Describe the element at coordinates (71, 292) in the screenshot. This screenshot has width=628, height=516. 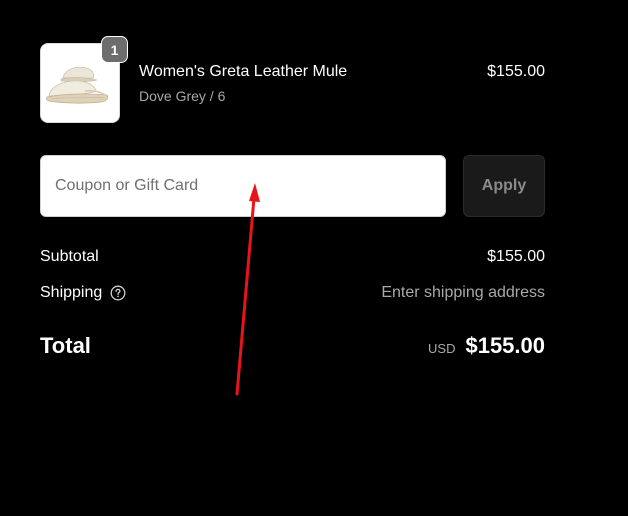
I see `shipping-label: Shipping` at that location.